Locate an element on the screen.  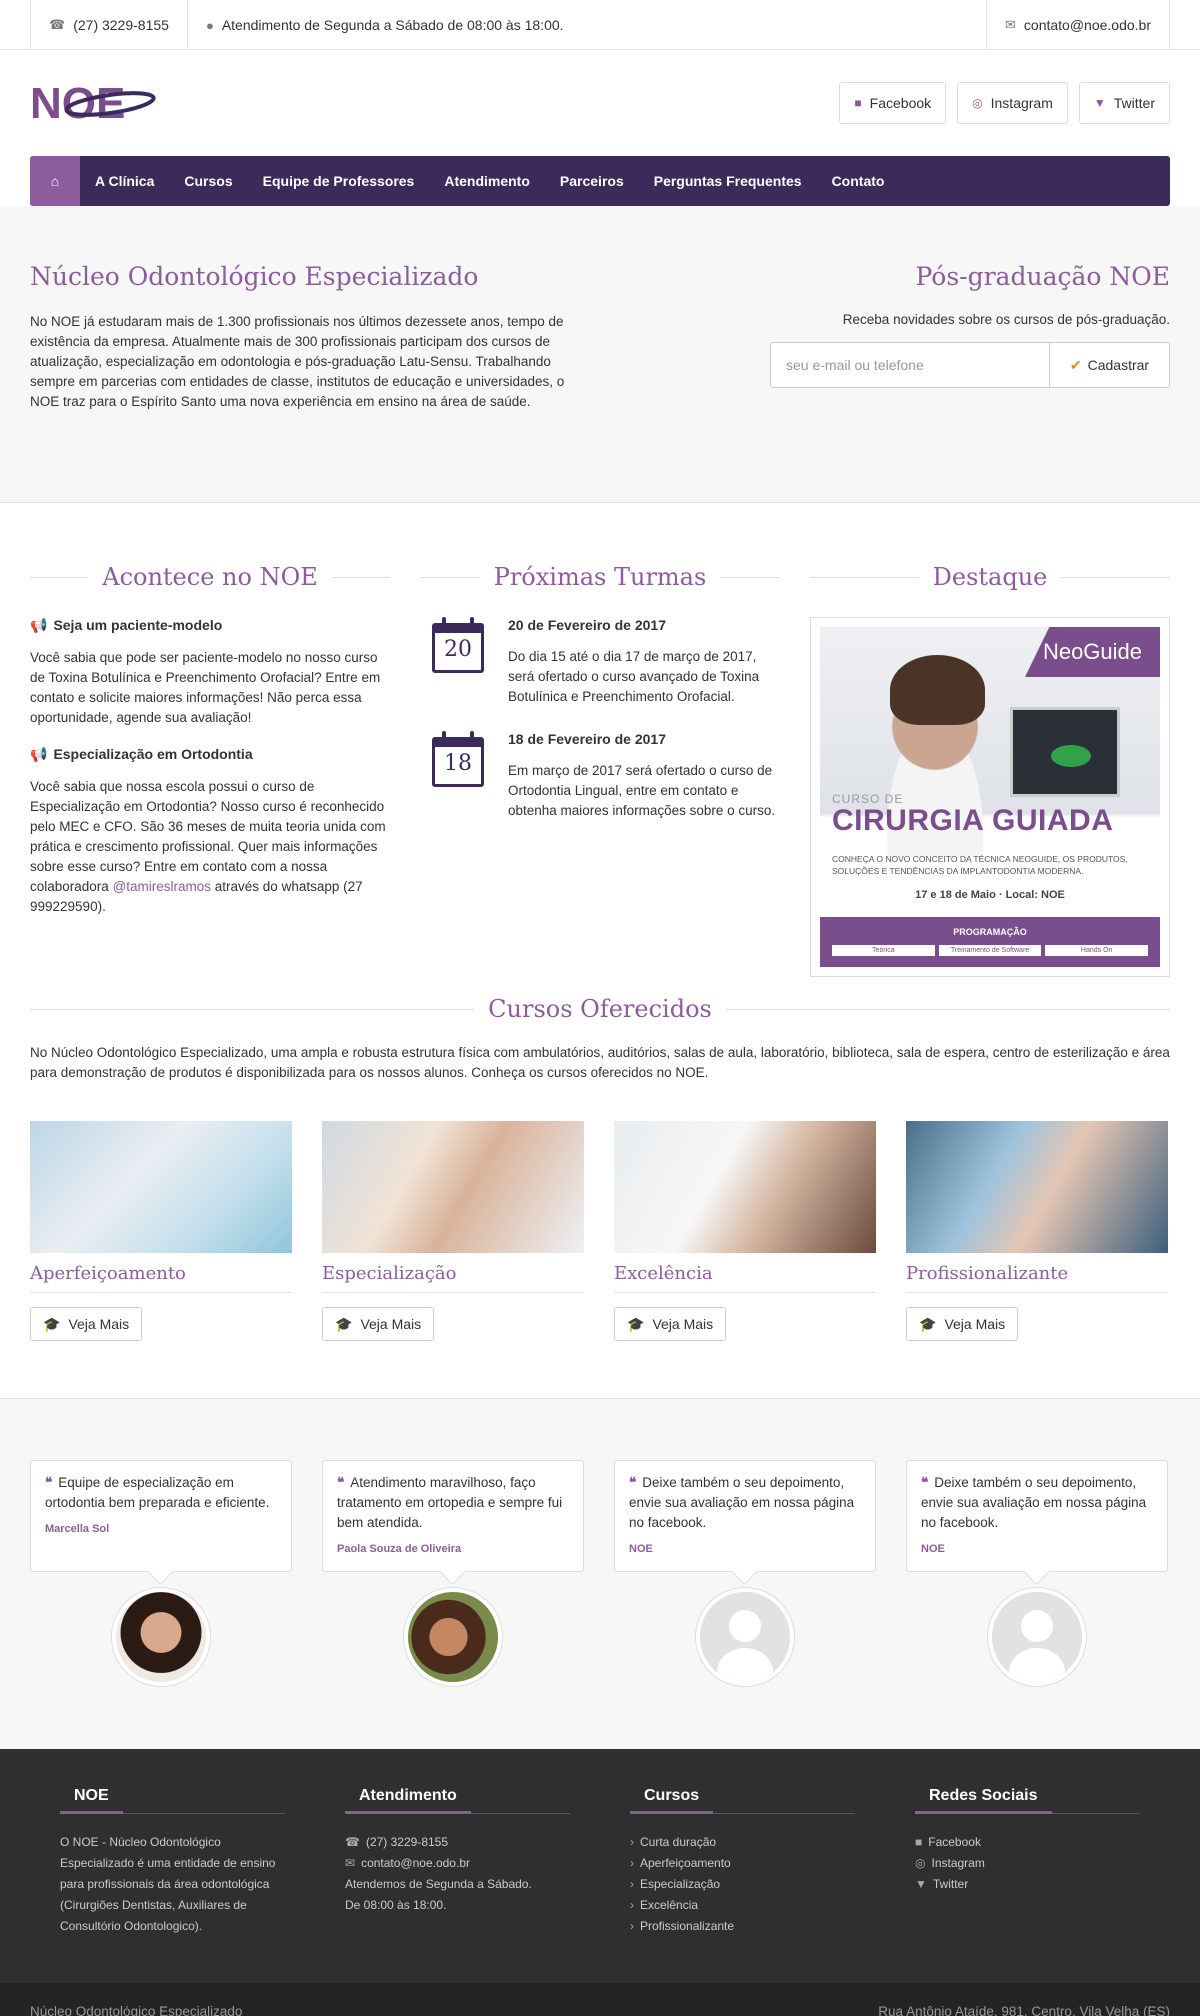
footer-curso-link: › Excelência is located at coordinates (742, 1905).